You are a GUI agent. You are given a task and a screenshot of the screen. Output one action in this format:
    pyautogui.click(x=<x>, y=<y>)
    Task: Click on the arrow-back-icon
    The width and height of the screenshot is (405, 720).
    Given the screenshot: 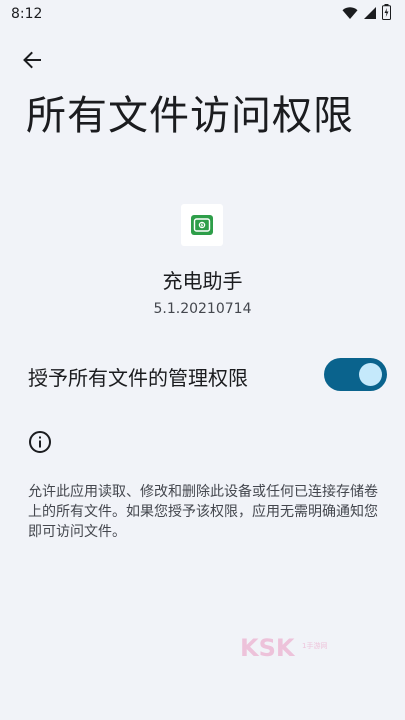 What is the action you would take?
    pyautogui.click(x=32, y=62)
    